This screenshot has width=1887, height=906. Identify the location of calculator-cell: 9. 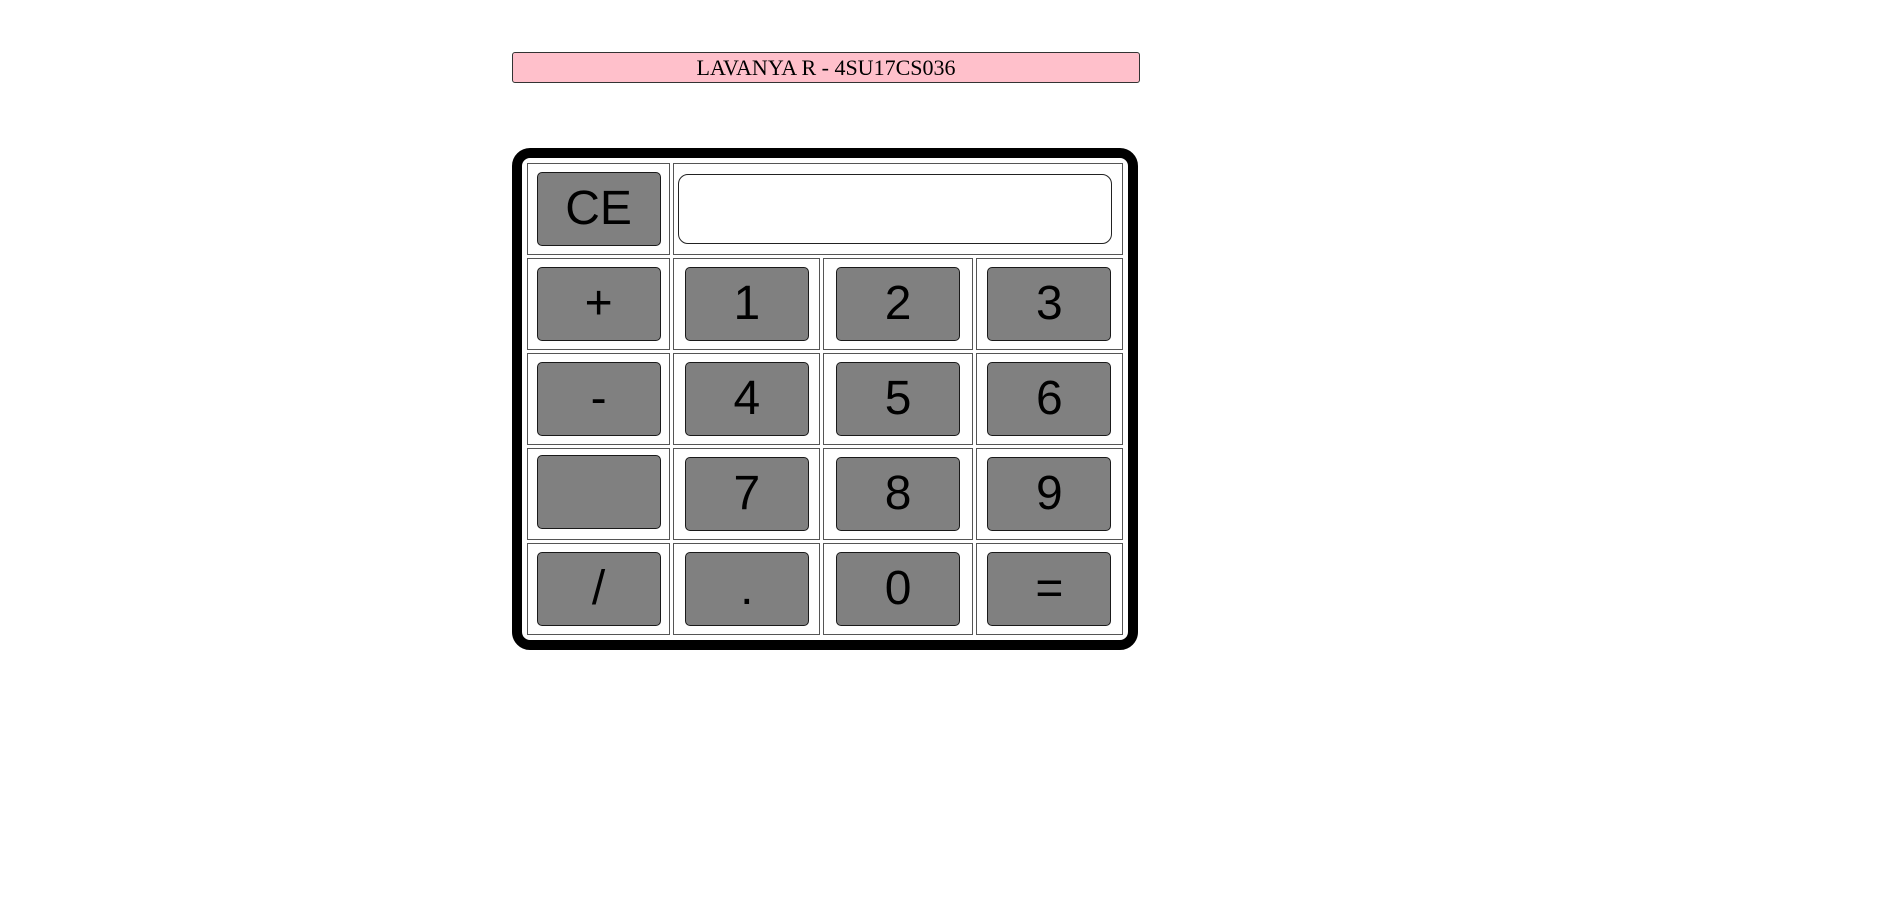
(1049, 494).